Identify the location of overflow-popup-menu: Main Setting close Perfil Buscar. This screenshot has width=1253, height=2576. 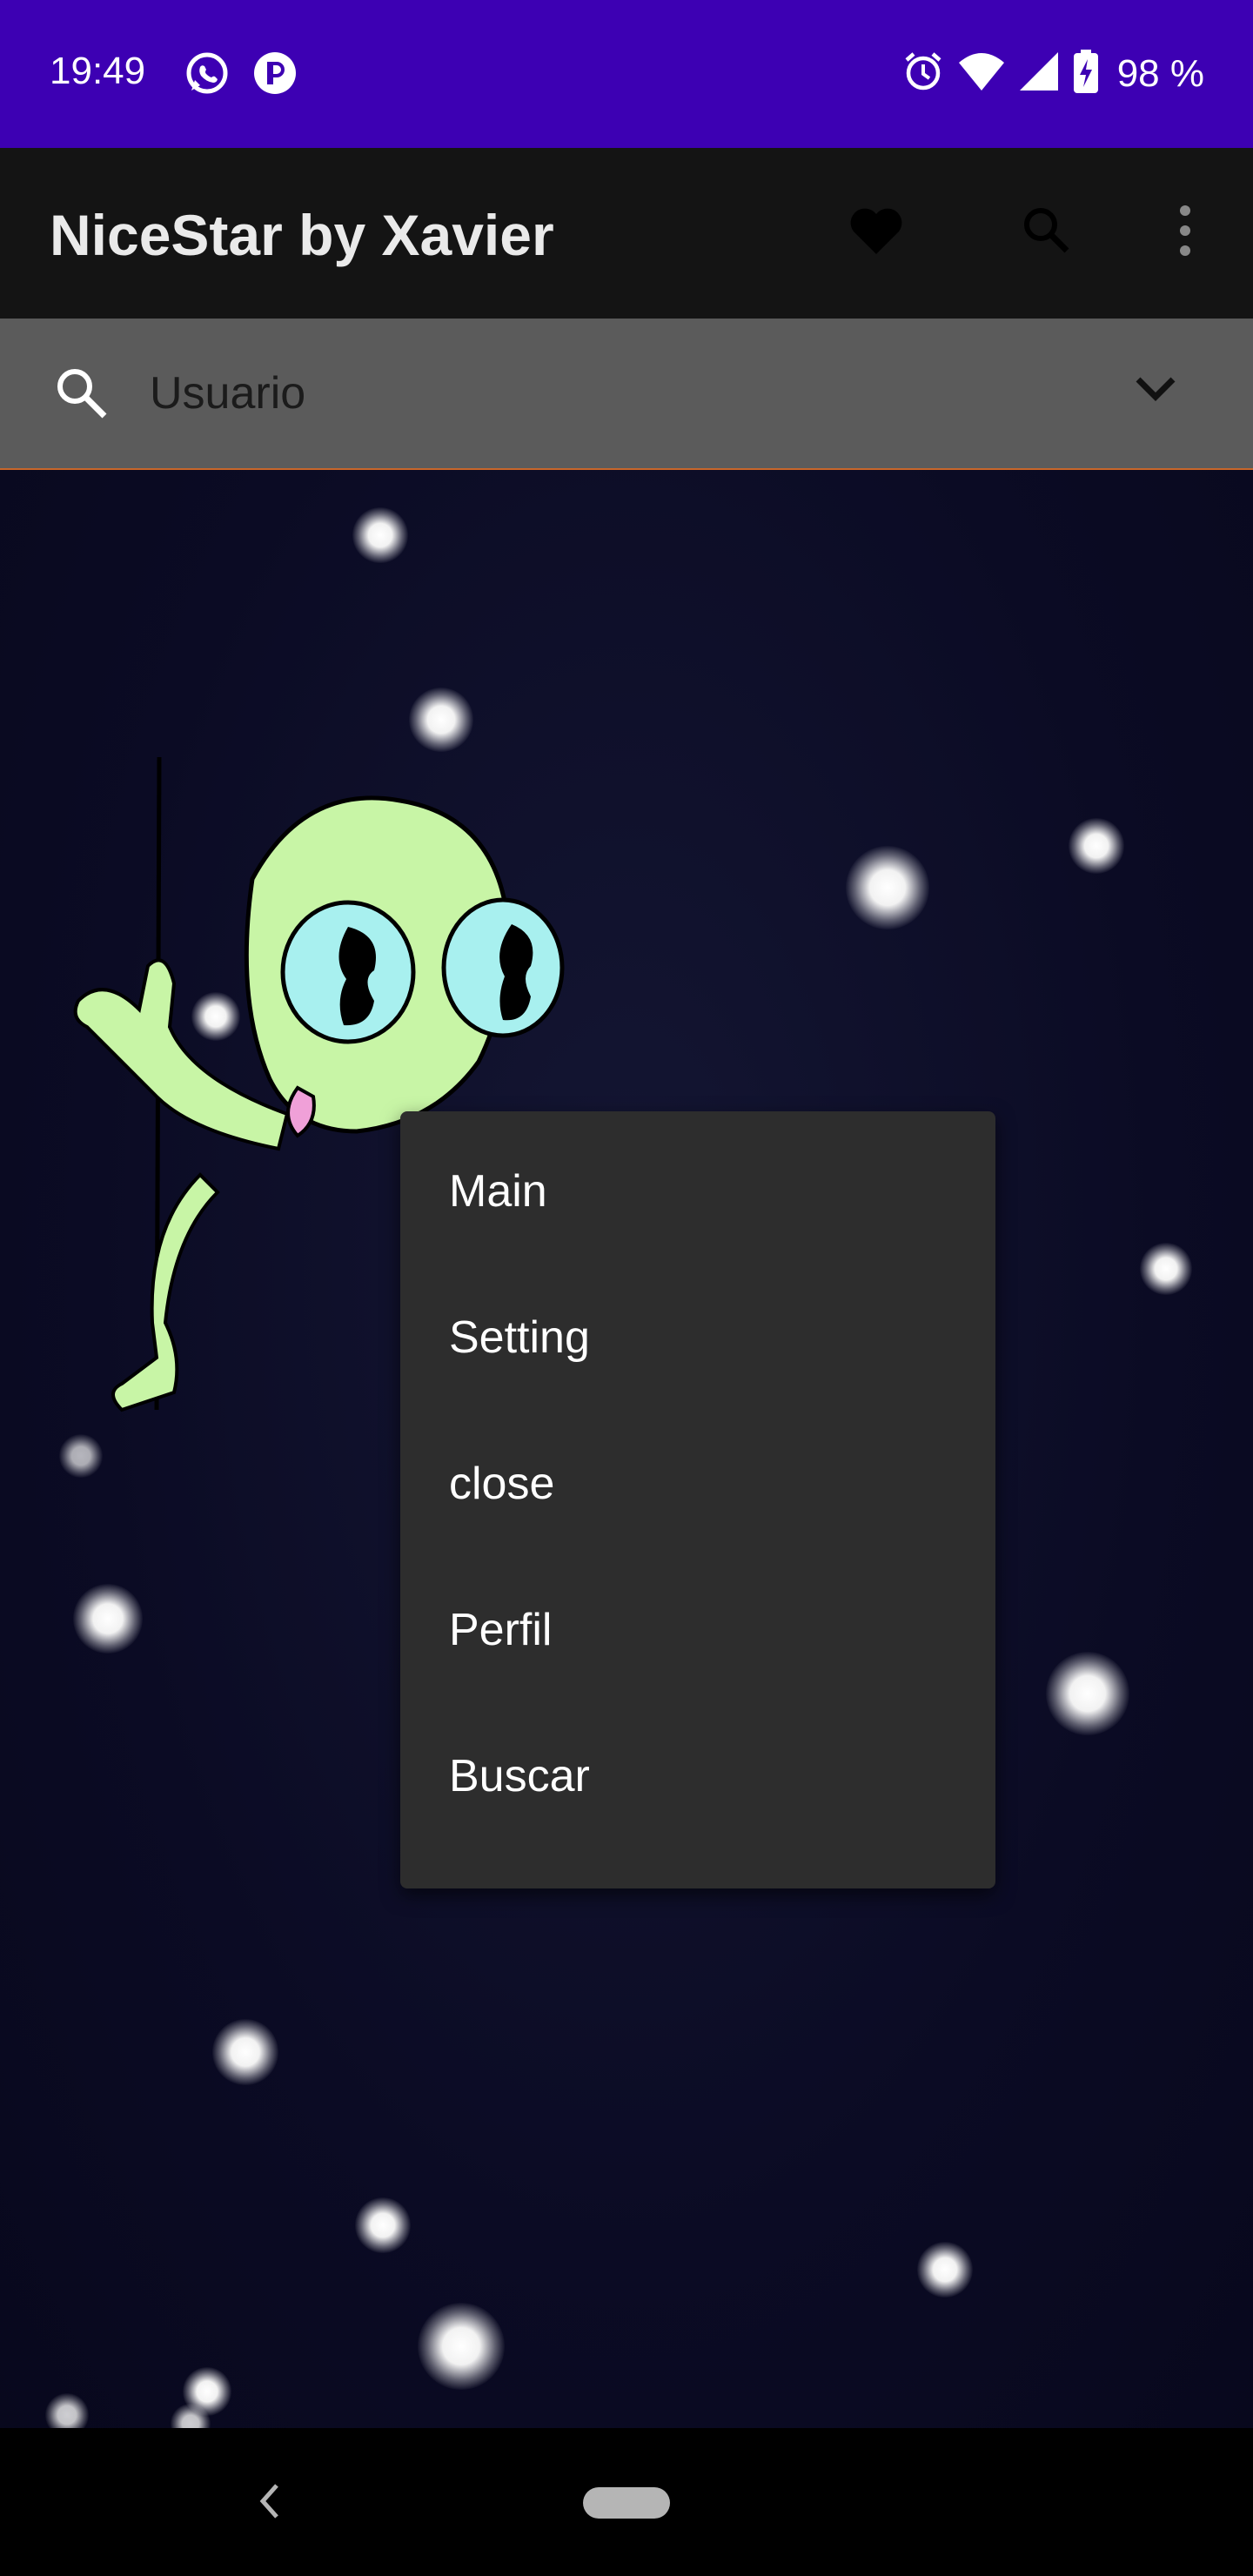
(697, 1500).